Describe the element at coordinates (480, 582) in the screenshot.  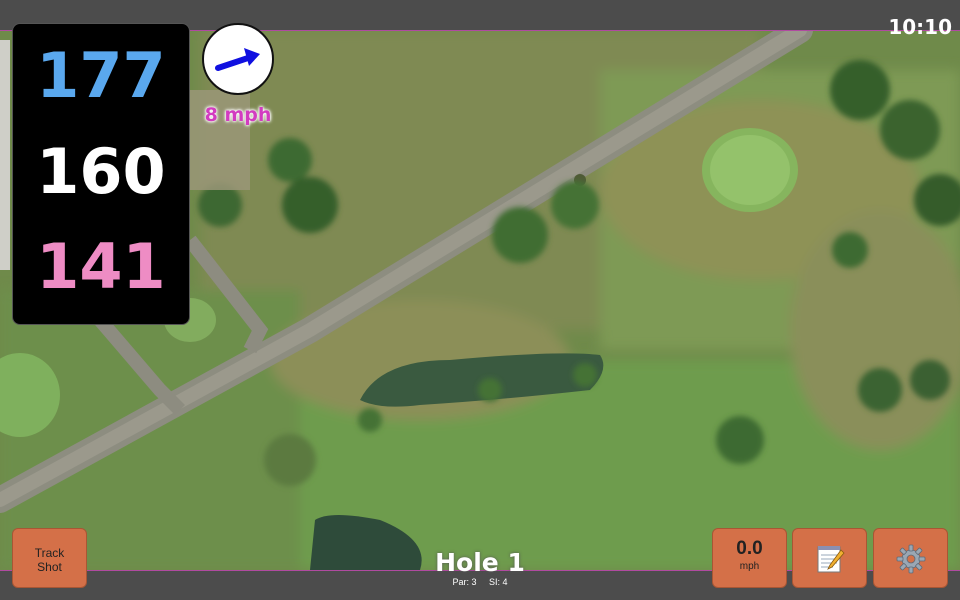
I see `hole-info: Par: 3 SI: 4` at that location.